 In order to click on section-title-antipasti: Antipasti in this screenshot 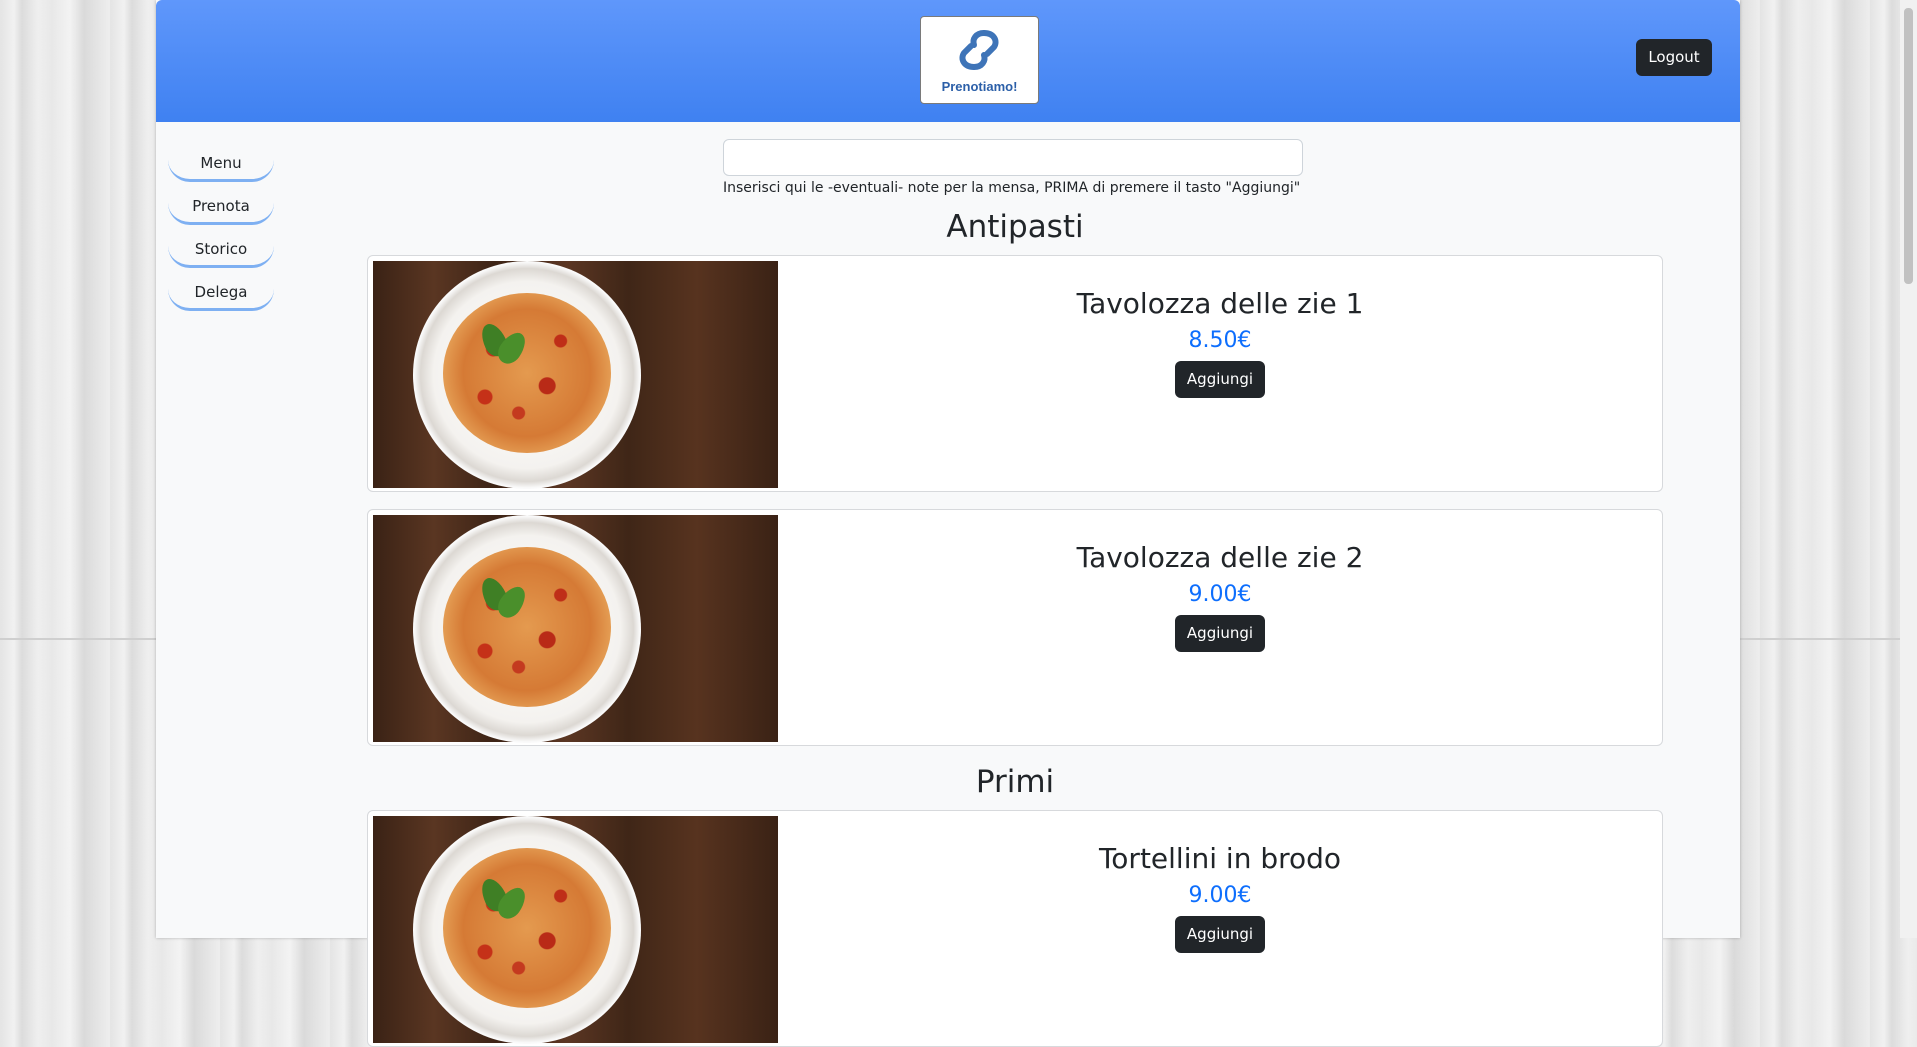, I will do `click(1015, 227)`.